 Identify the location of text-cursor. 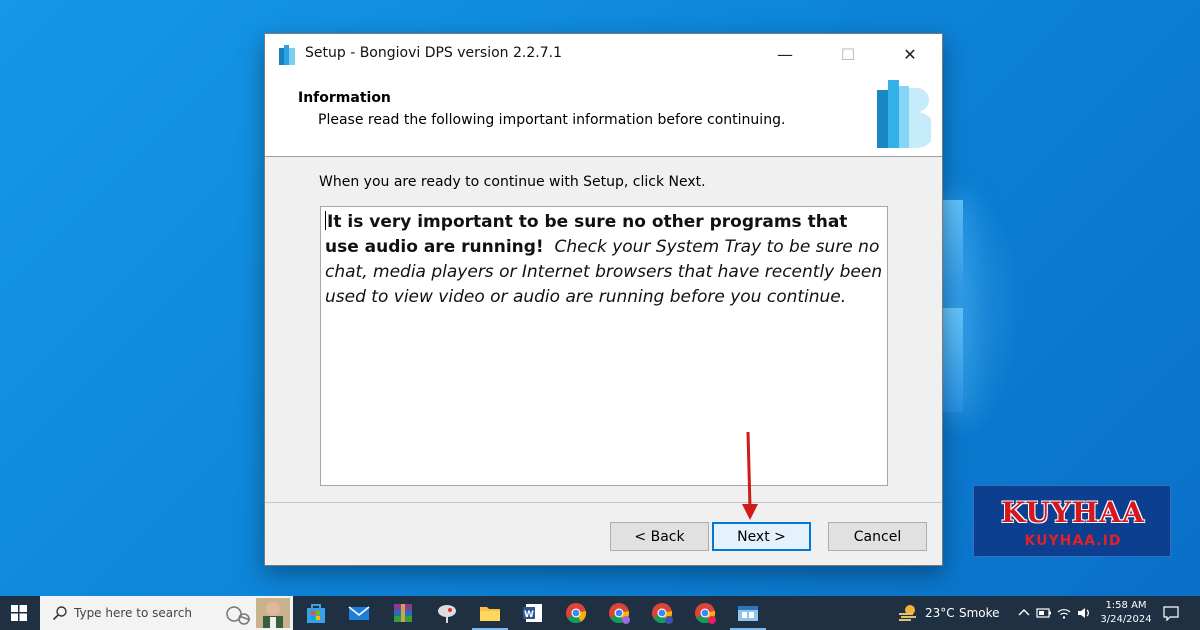
(325, 220).